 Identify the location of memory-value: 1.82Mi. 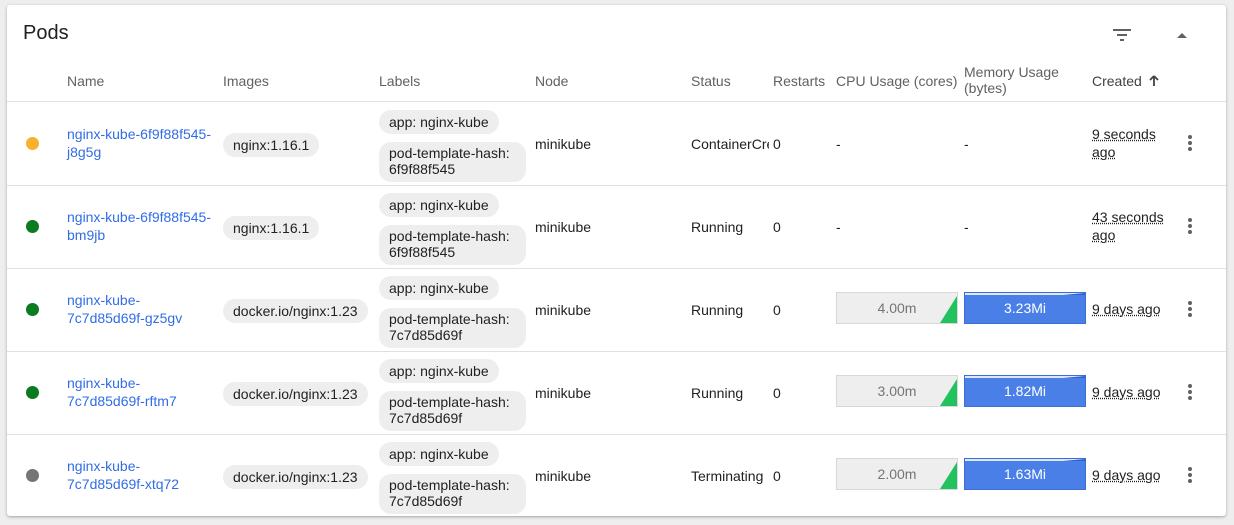
(1025, 391).